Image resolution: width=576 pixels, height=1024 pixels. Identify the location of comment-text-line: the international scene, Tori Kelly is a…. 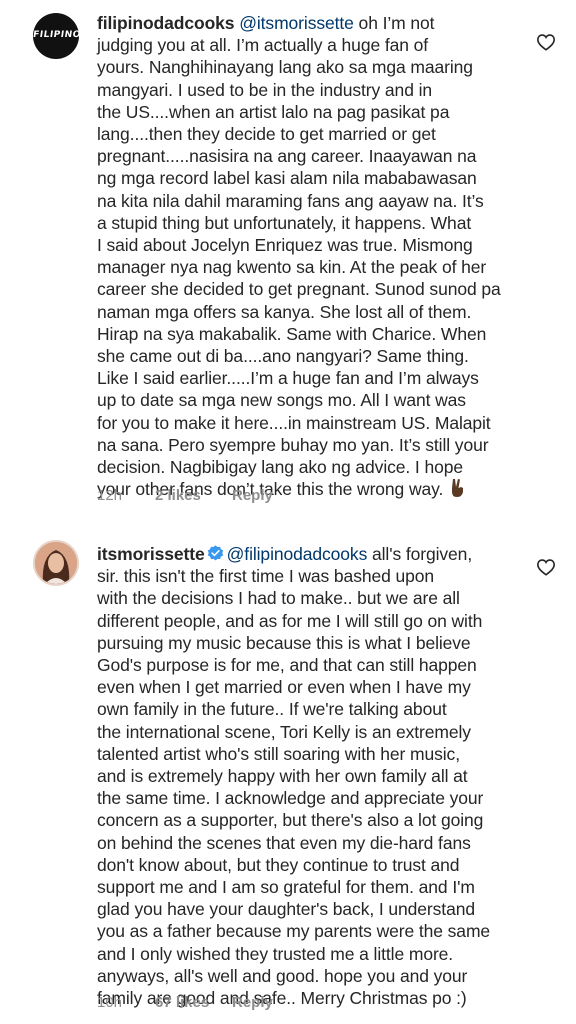
(284, 731).